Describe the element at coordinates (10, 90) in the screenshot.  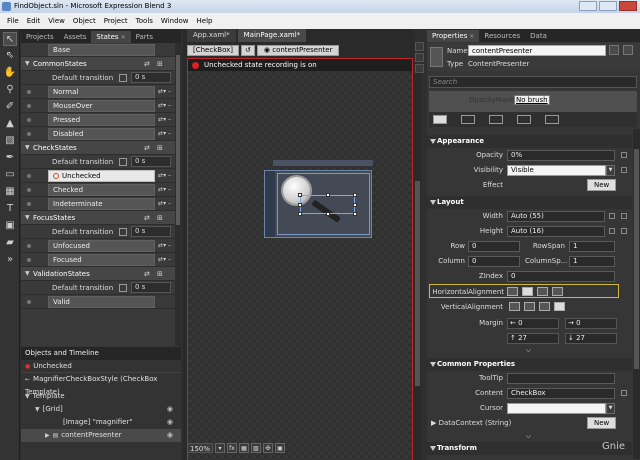
I see `zoom-tool-icon: ⚲` at that location.